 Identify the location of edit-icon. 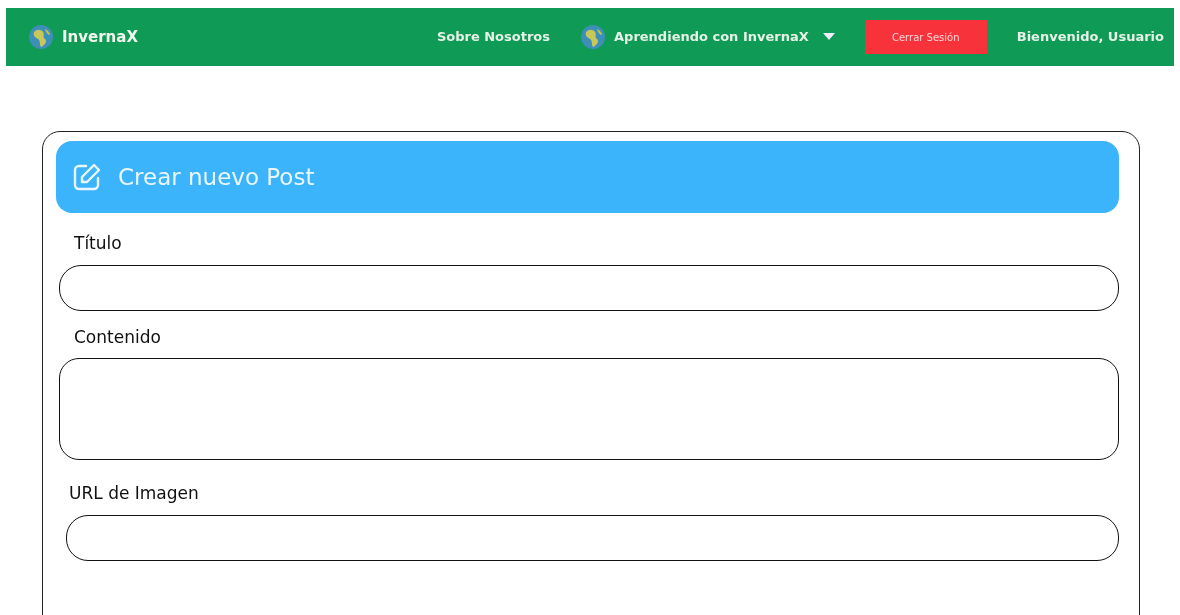
(87, 177).